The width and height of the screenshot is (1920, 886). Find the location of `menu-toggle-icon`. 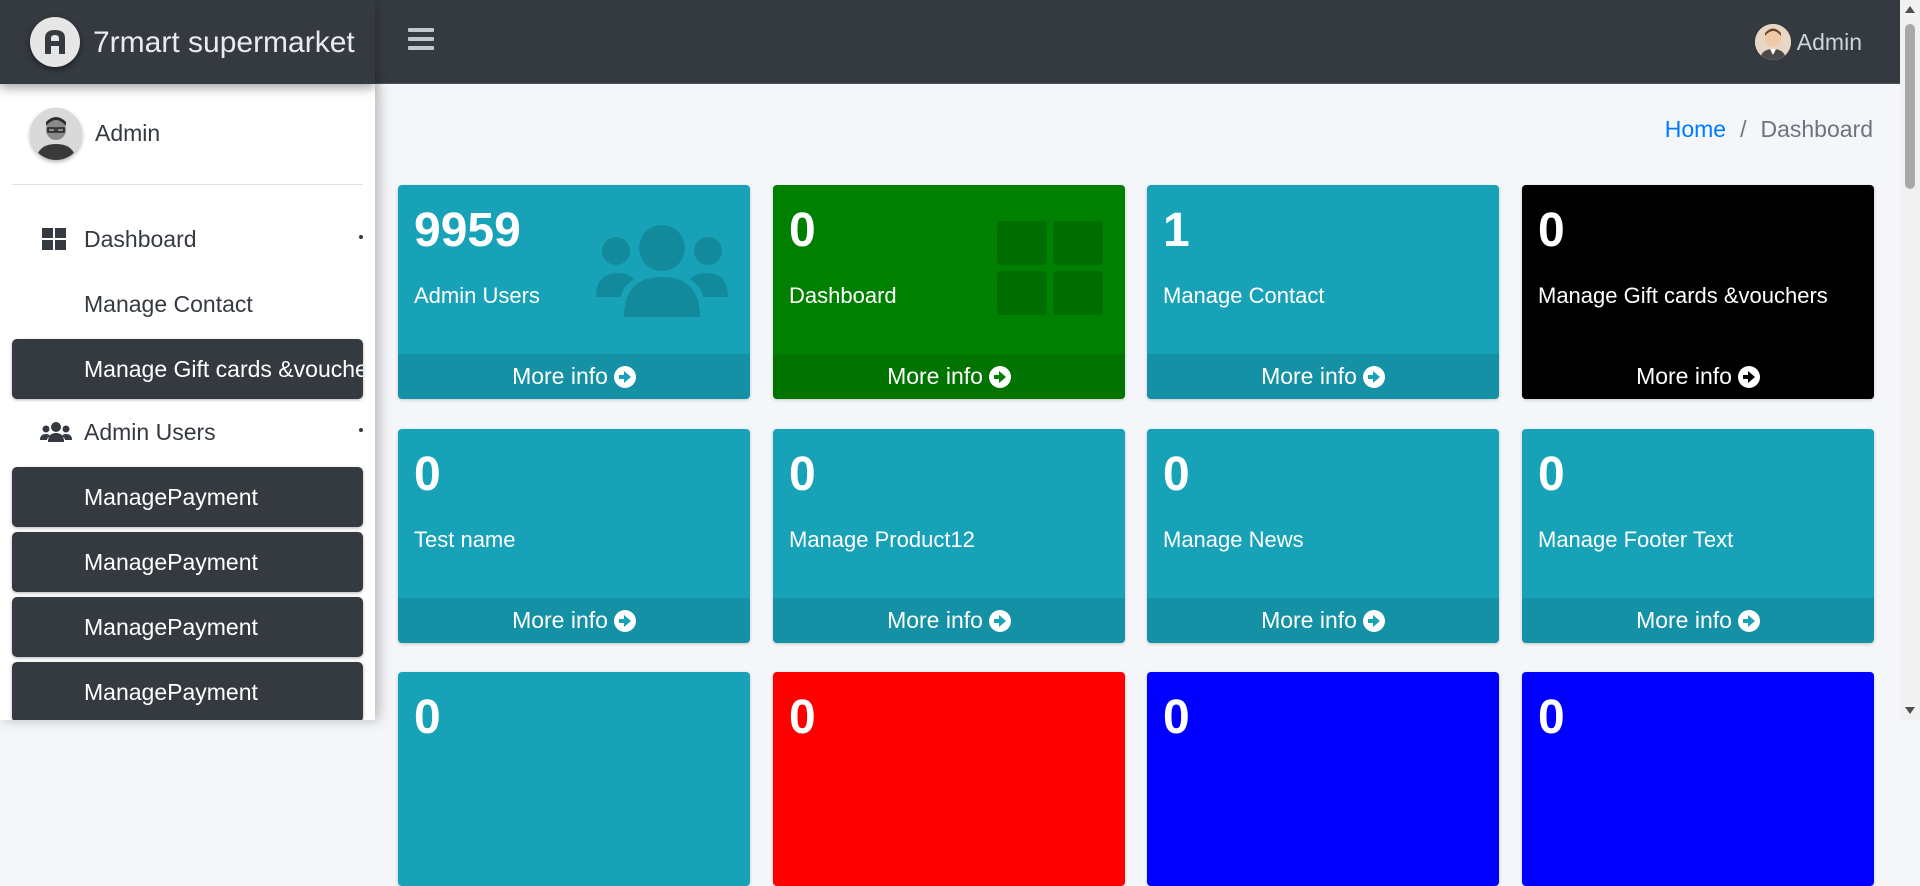

menu-toggle-icon is located at coordinates (421, 41).